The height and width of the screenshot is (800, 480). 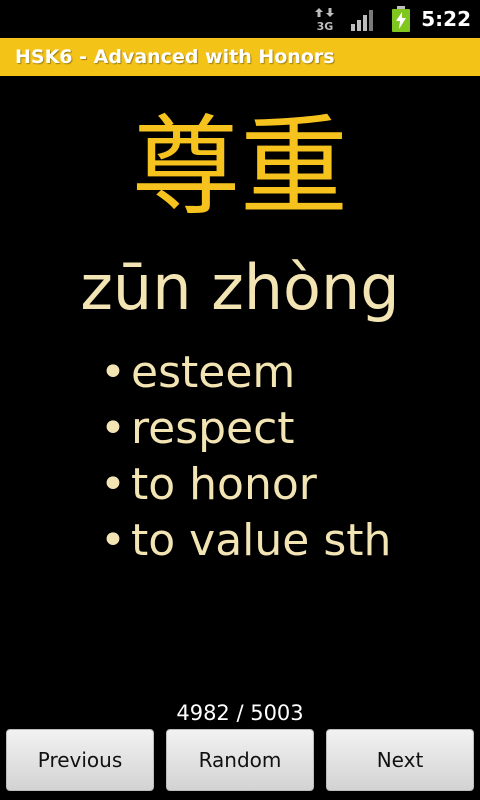 I want to click on hanzi-character: 尊重, so click(x=239, y=167).